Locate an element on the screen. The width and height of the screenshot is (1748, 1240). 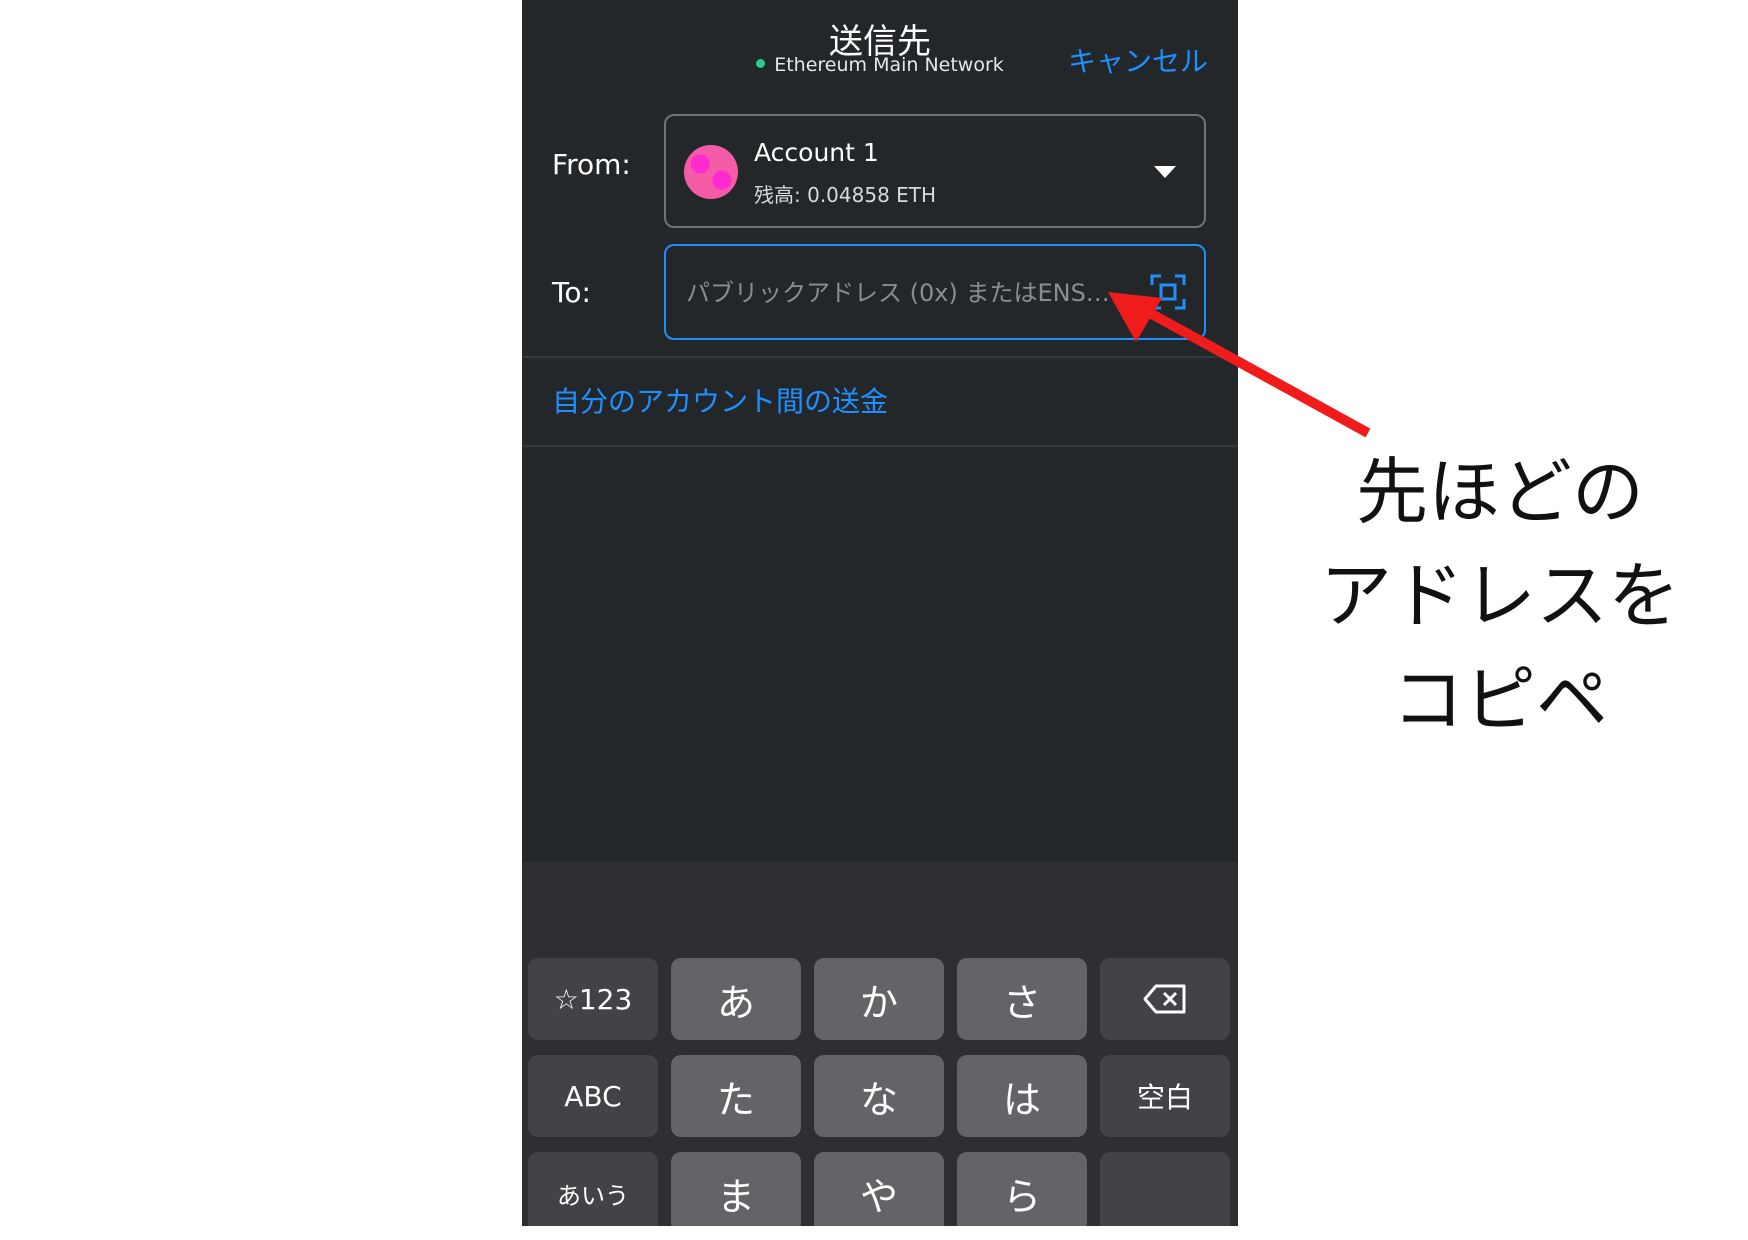
chevron-down-icon is located at coordinates (1165, 172).